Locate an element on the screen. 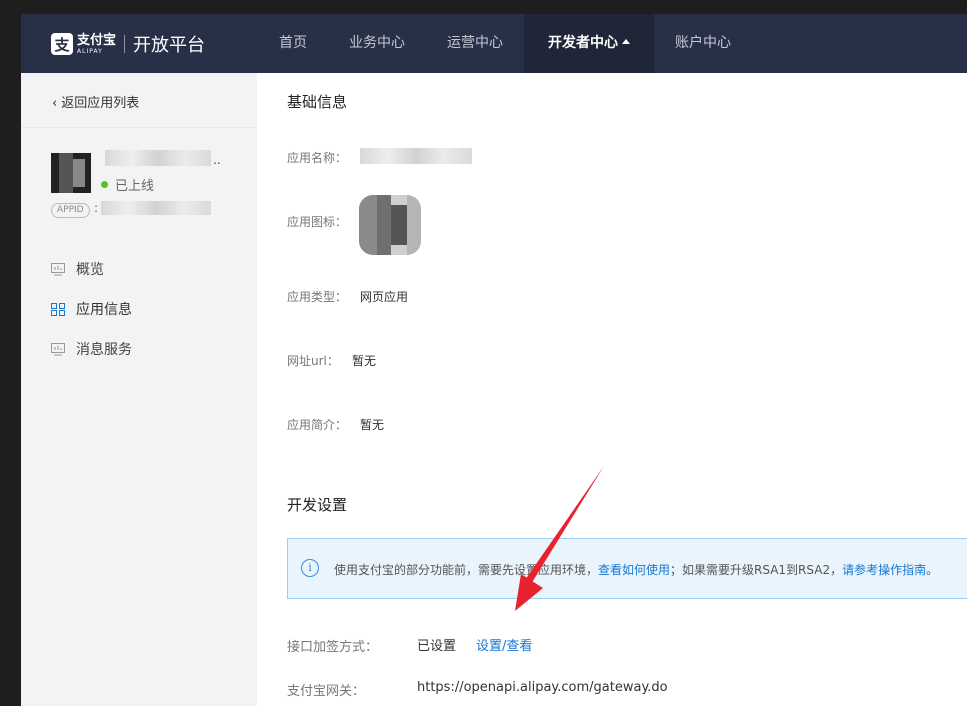  back-to-app-list-link: ‹ 返回应用列表 is located at coordinates (95, 101).